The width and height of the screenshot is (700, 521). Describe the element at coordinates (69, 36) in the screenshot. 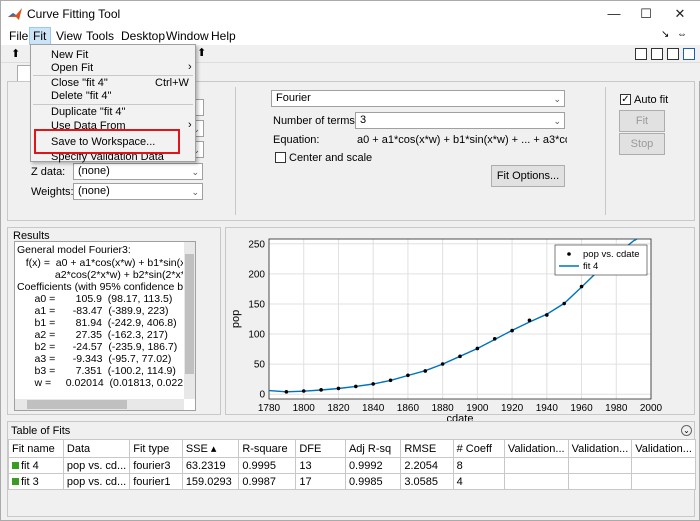

I see `menu-view: View` at that location.